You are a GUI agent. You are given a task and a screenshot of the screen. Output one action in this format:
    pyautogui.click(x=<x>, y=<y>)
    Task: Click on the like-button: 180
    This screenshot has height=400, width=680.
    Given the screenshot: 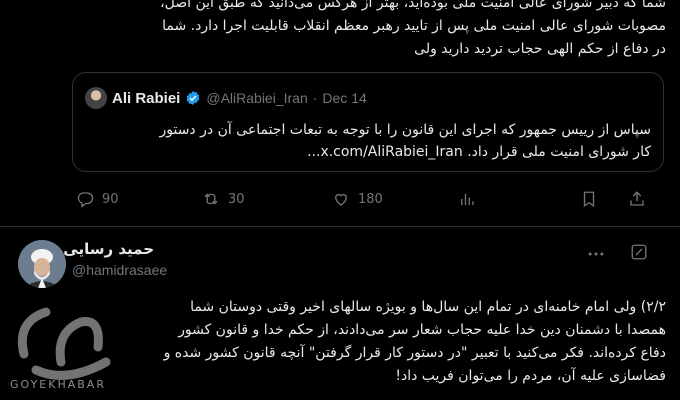 What is the action you would take?
    pyautogui.click(x=357, y=199)
    